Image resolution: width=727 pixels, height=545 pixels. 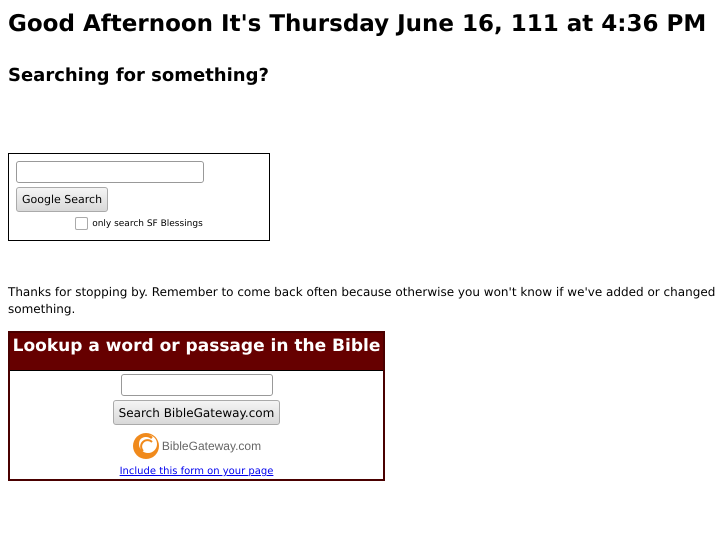 What do you see at coordinates (139, 76) in the screenshot?
I see `section-heading: Searching for something?` at bounding box center [139, 76].